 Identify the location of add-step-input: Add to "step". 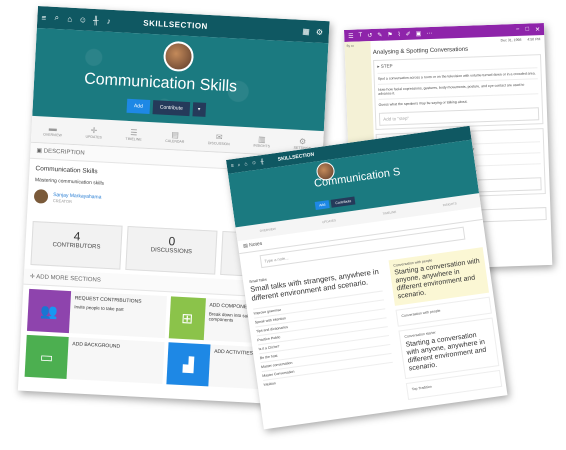
(459, 116).